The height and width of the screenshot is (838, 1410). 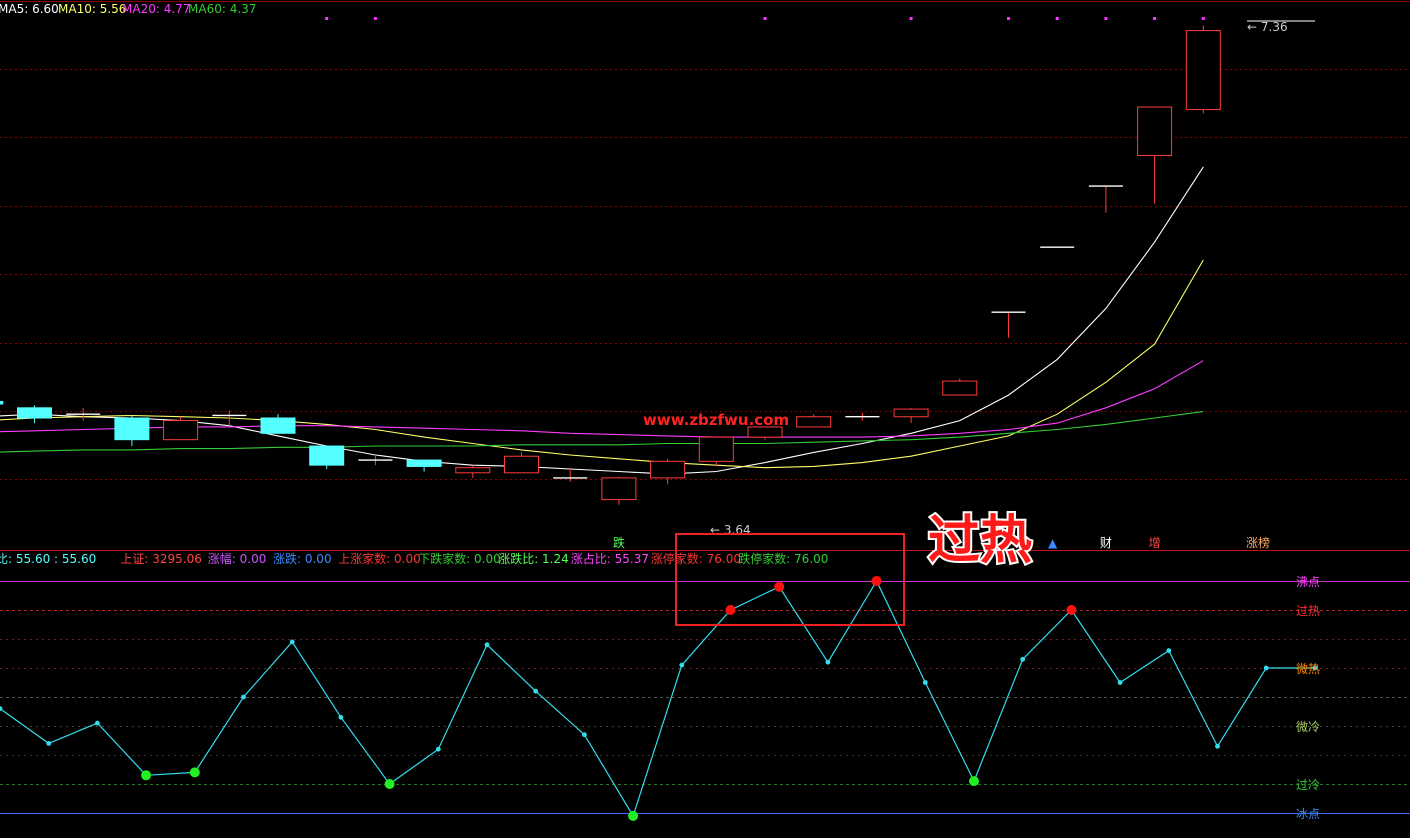 I want to click on legend-label: MA60:, so click(x=207, y=9).